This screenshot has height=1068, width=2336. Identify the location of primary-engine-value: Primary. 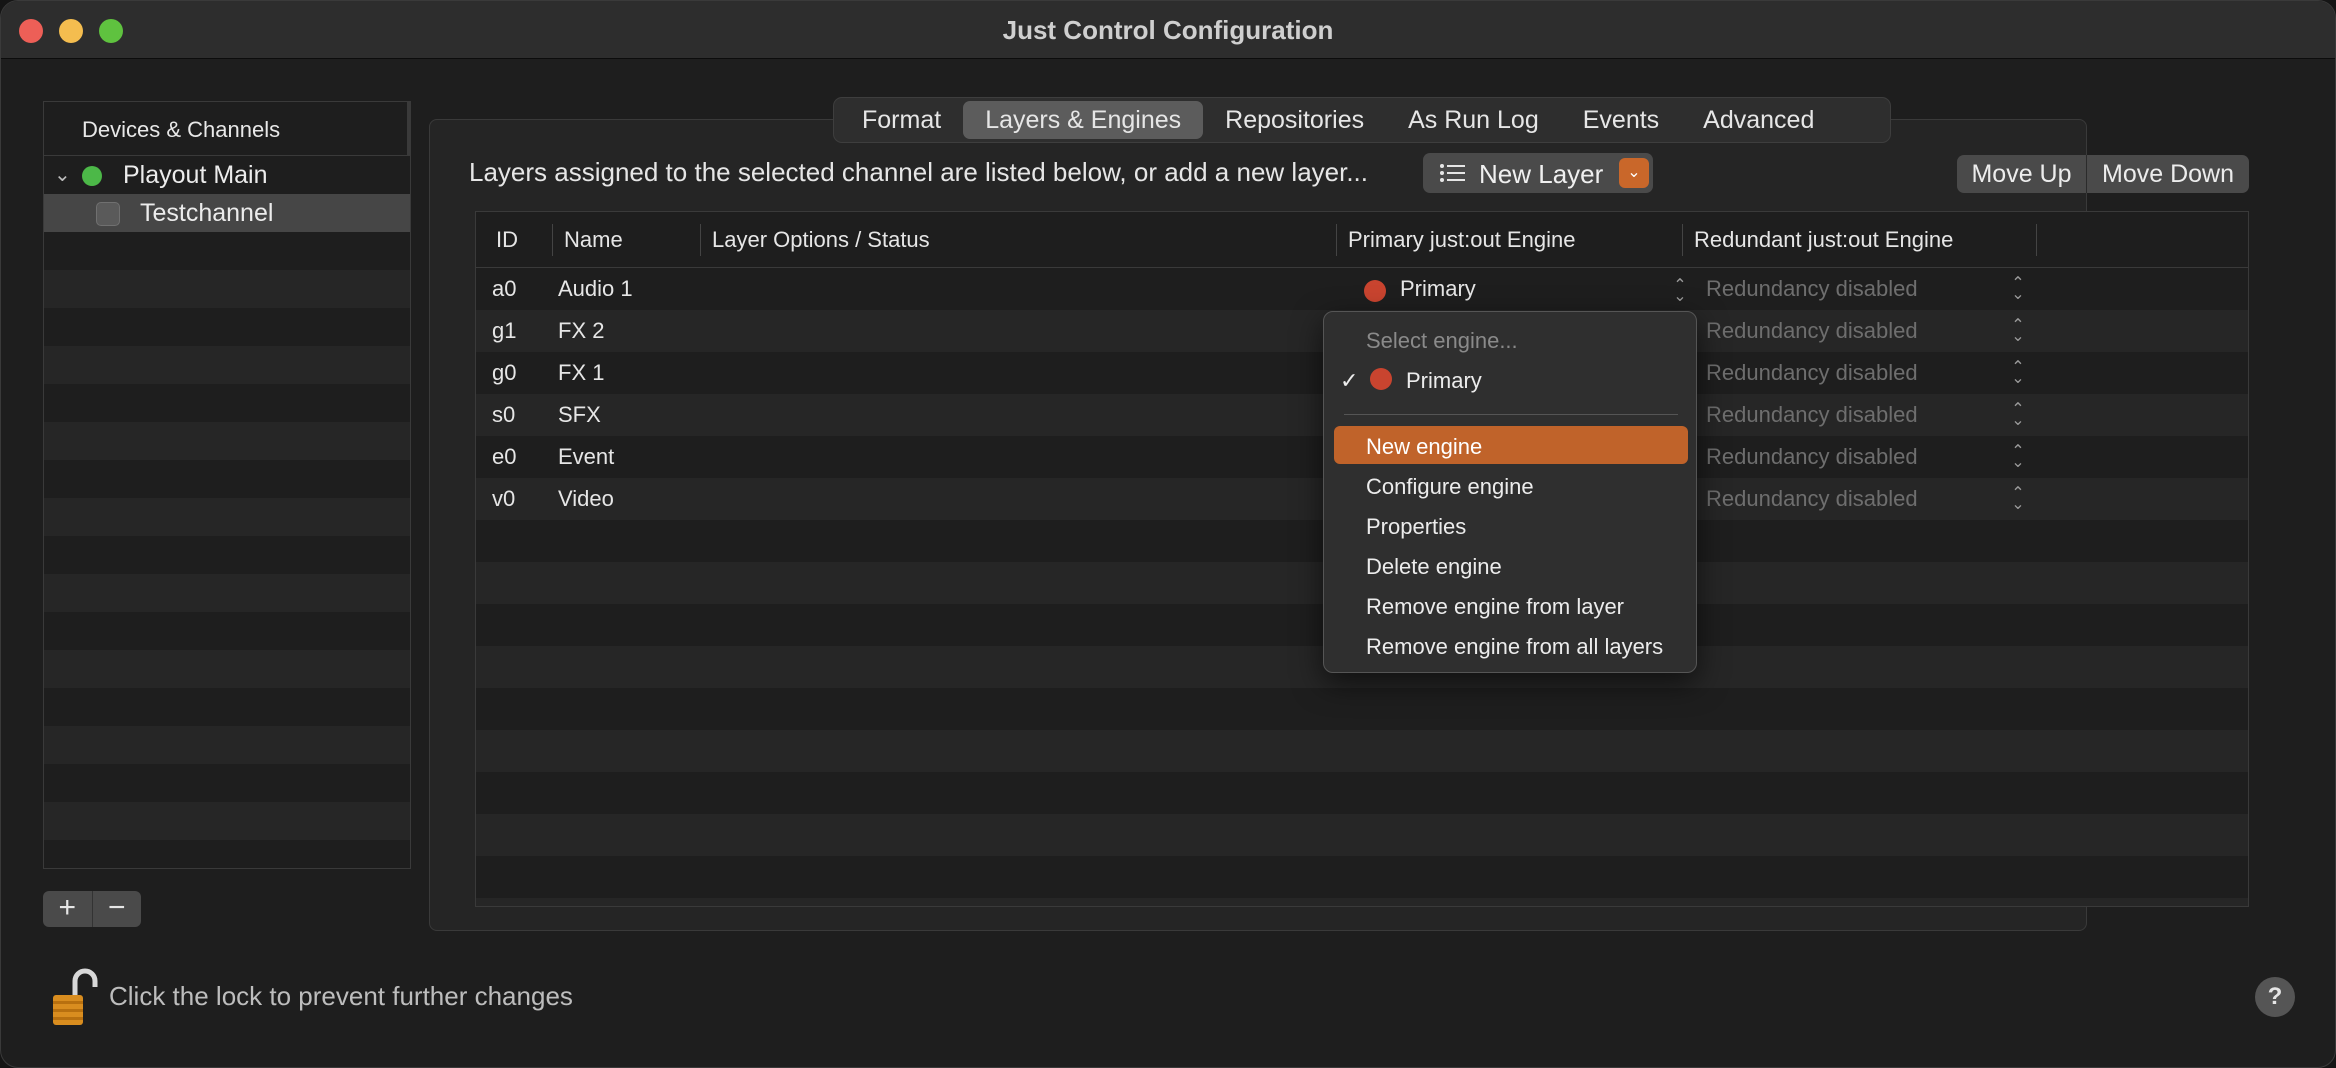
(1438, 288).